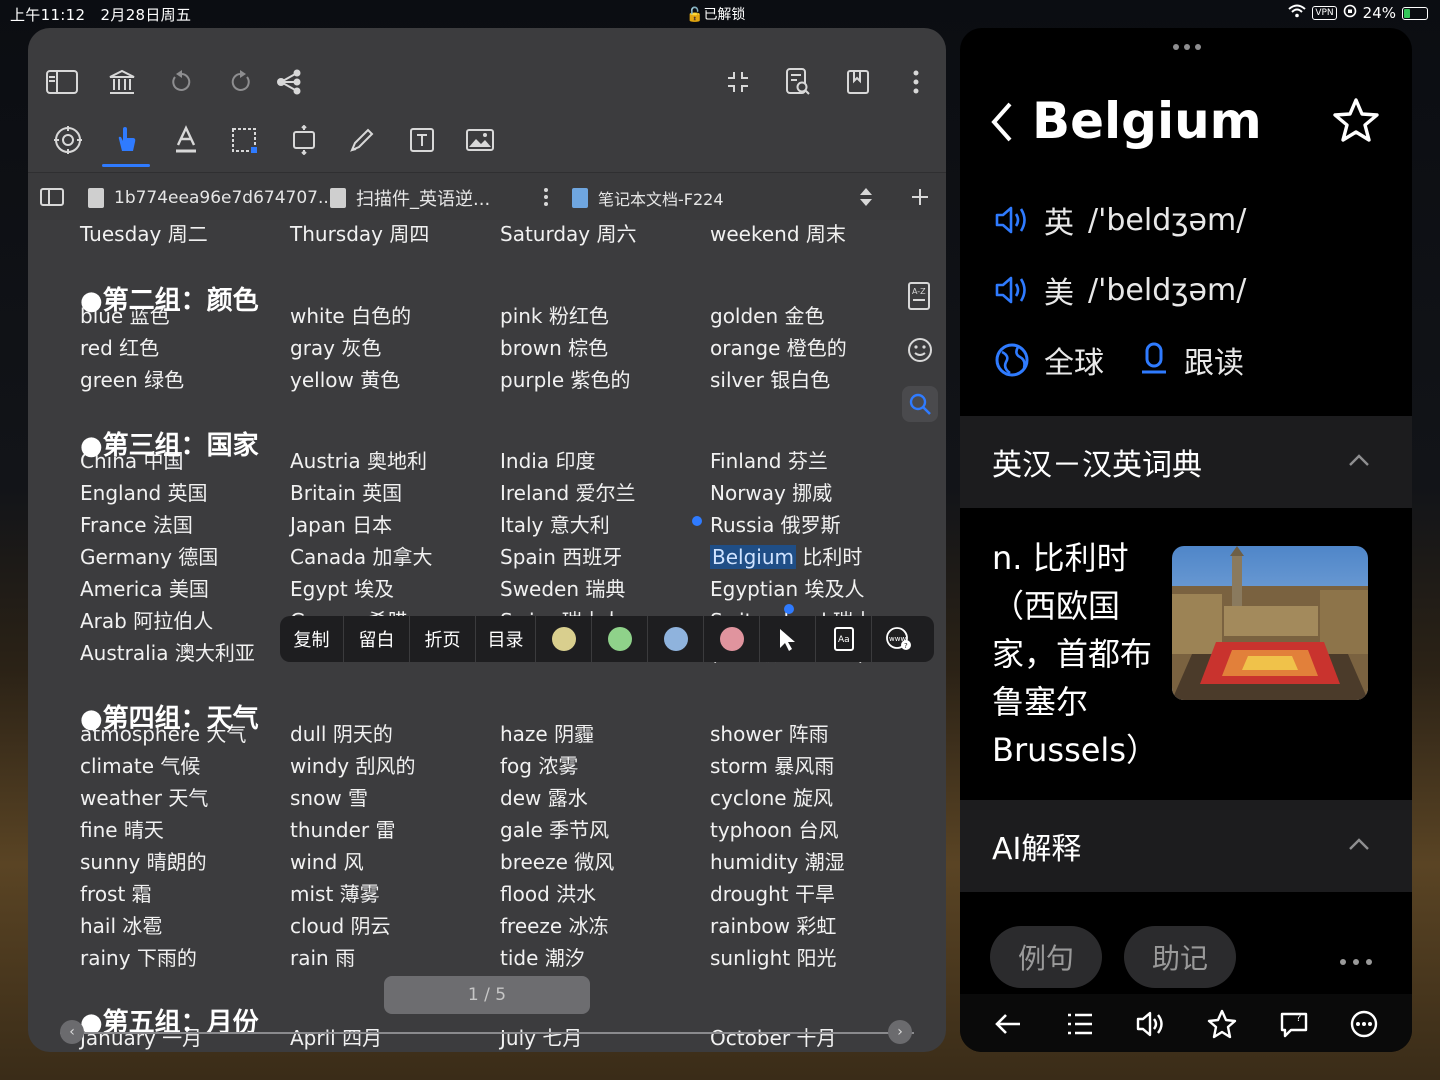 Image resolution: width=1440 pixels, height=1080 pixels. What do you see at coordinates (547, 732) in the screenshot?
I see `word-entry: haze 阴霾` at bounding box center [547, 732].